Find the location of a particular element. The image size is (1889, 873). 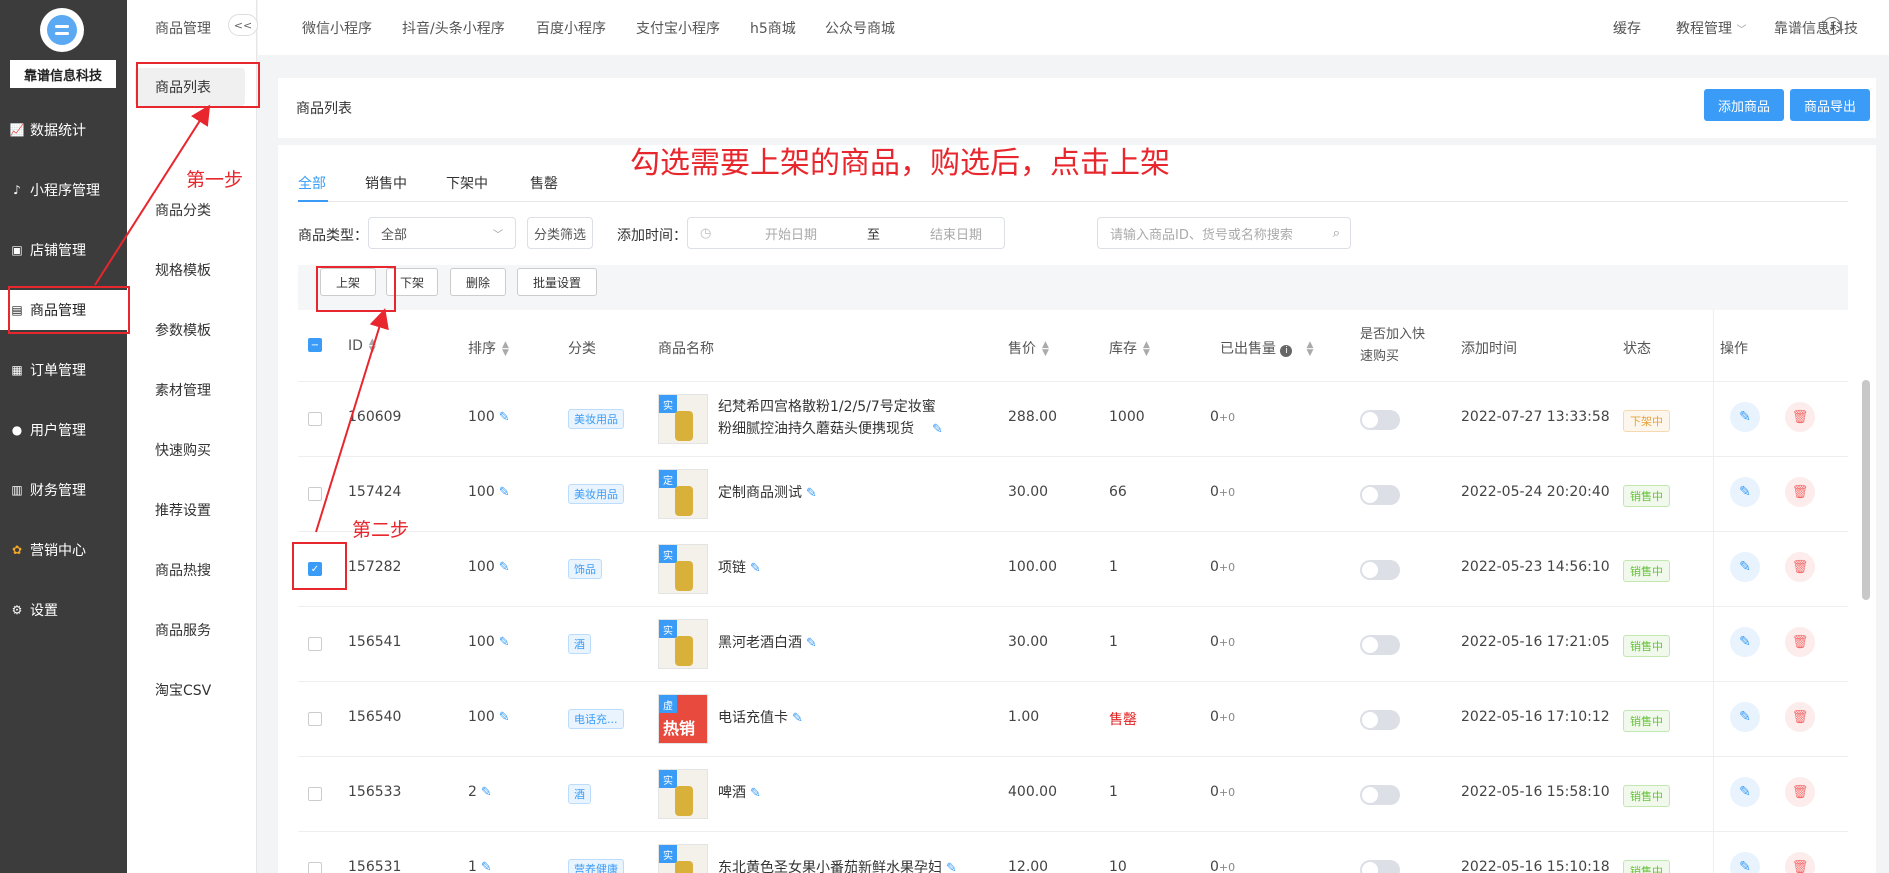

cache-button: 缓存 is located at coordinates (1627, 28).